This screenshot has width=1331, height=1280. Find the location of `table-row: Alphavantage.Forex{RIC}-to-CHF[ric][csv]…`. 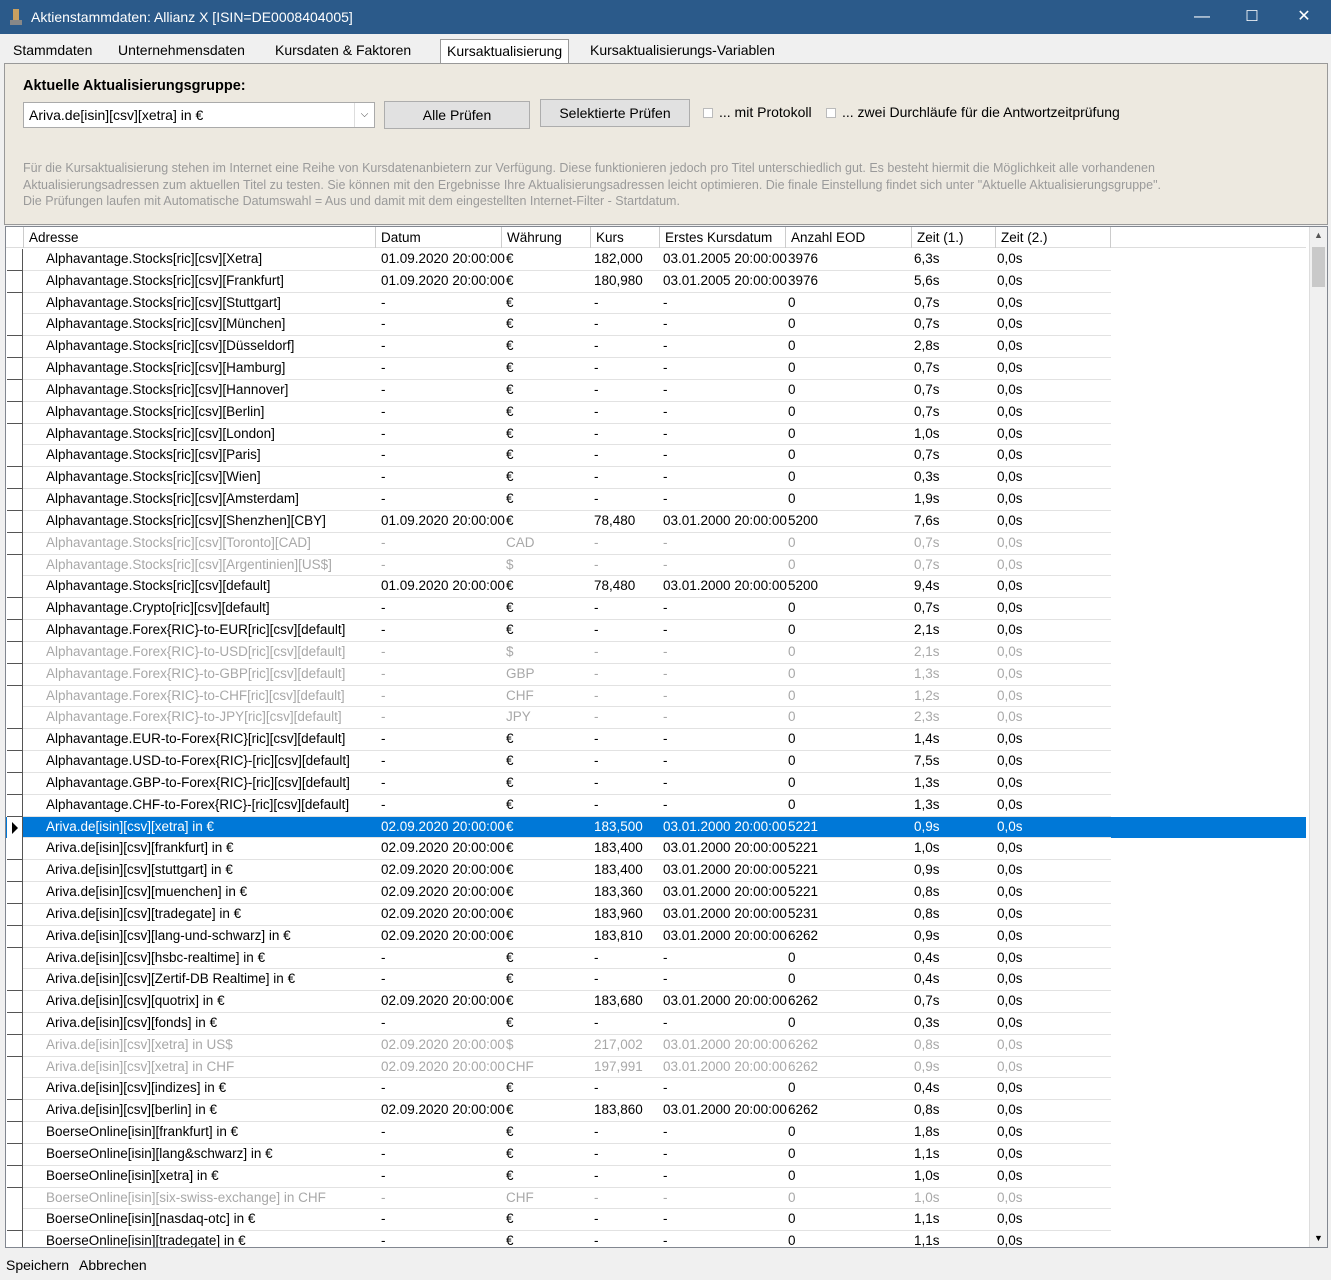

table-row: Alphavantage.Forex{RIC}-to-CHF[ric][csv]… is located at coordinates (656, 696).